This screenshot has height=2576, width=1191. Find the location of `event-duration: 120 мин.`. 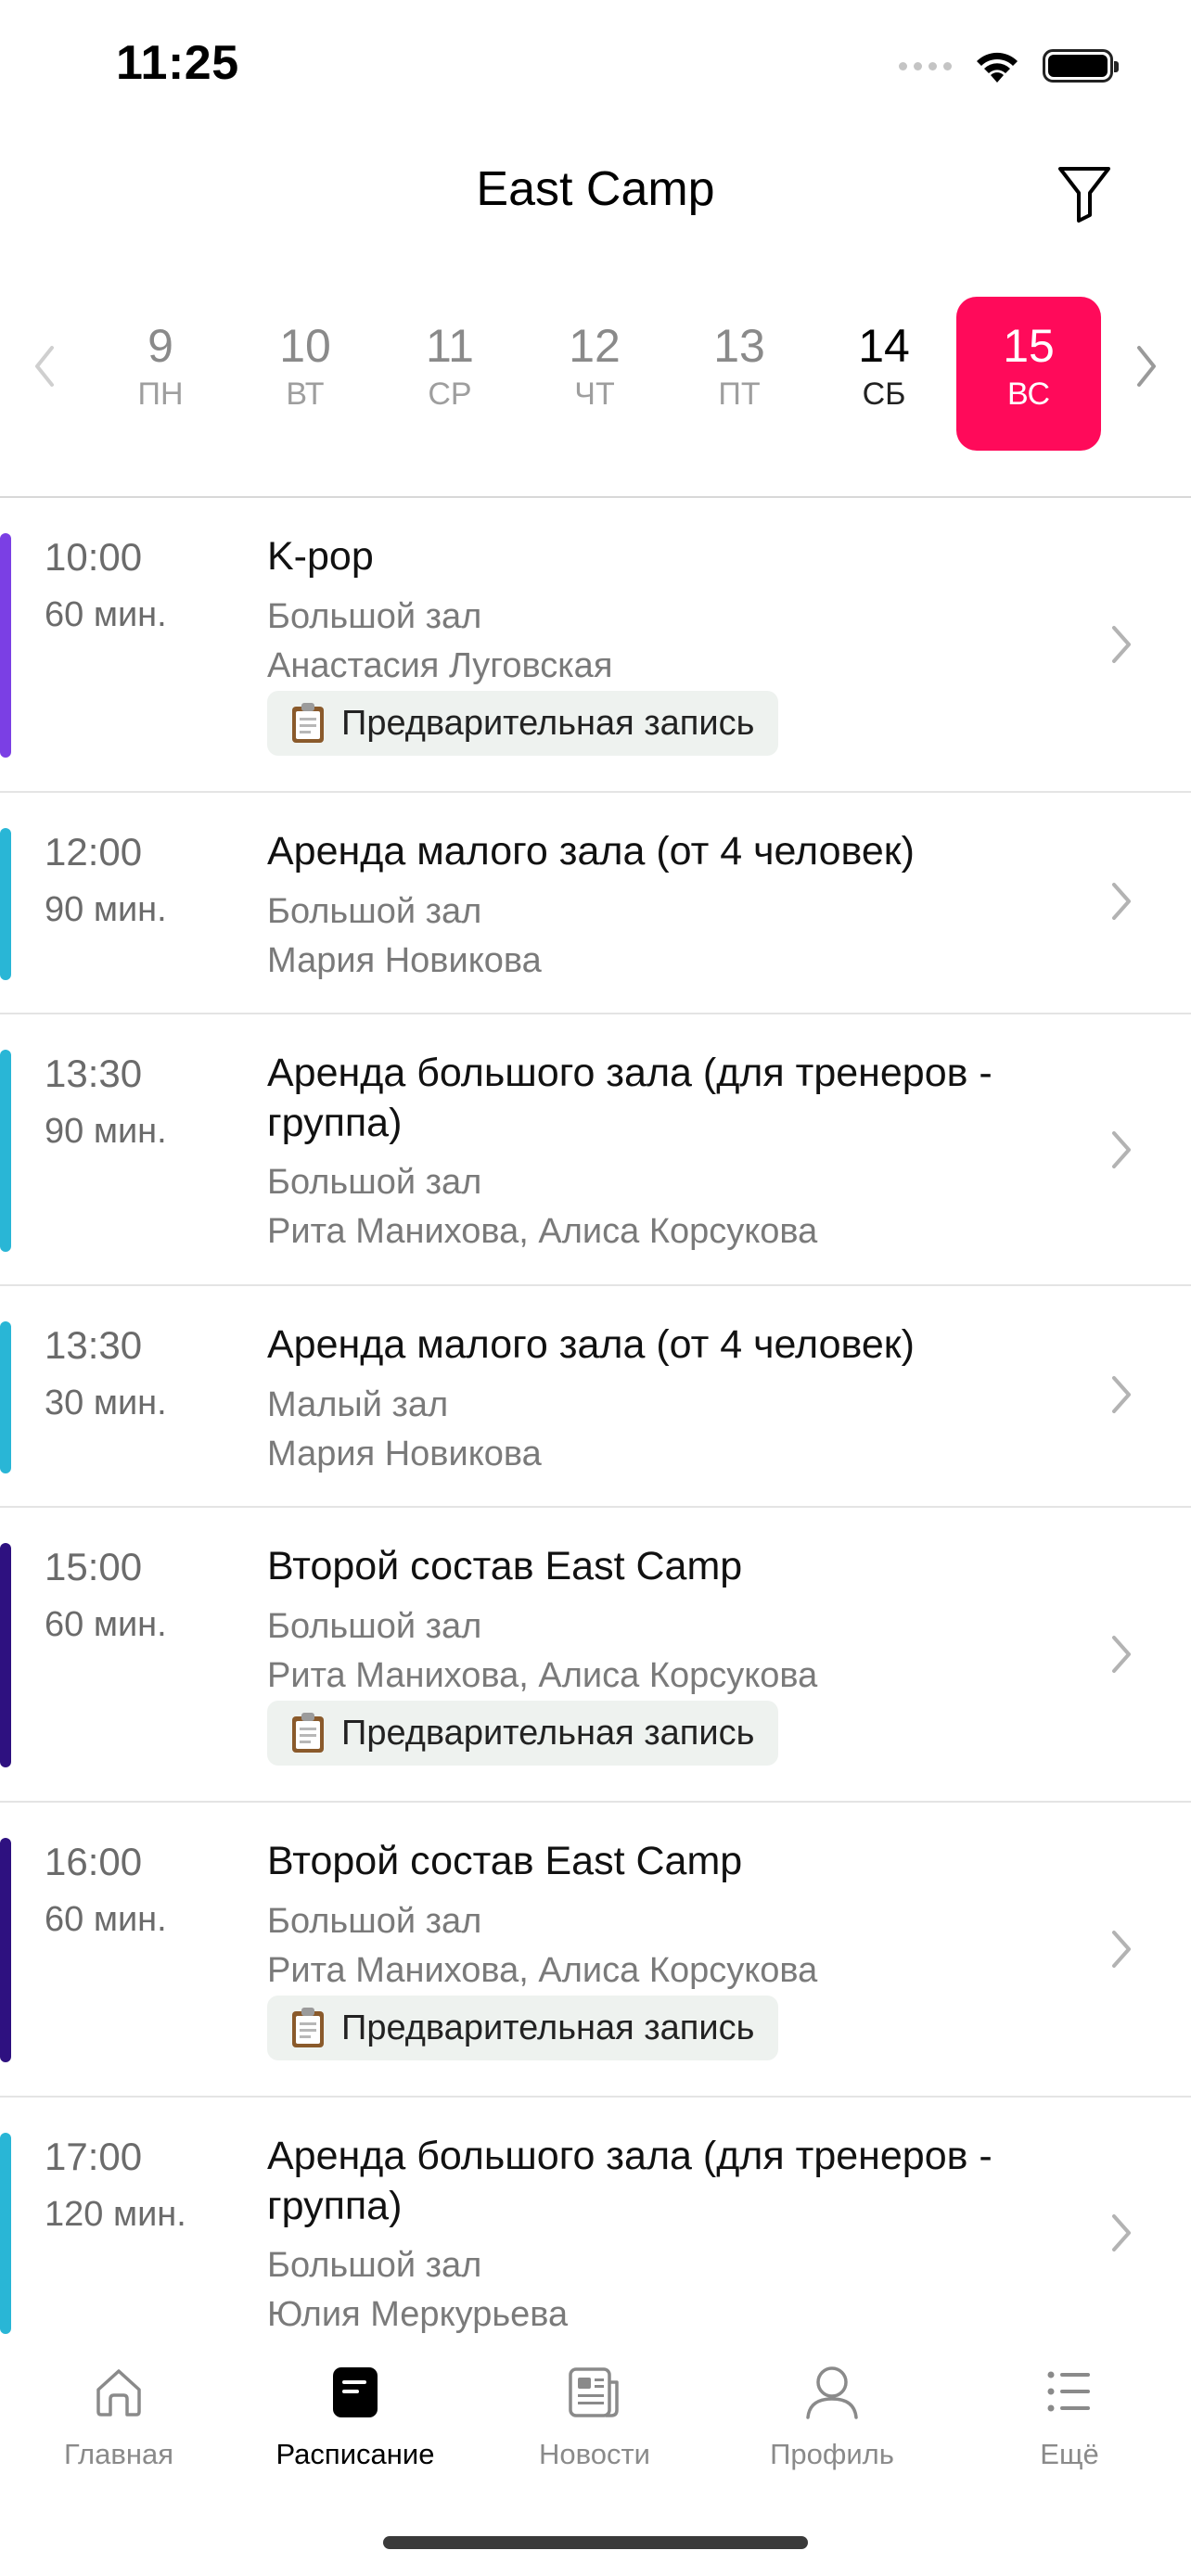

event-duration: 120 мин. is located at coordinates (115, 2214).